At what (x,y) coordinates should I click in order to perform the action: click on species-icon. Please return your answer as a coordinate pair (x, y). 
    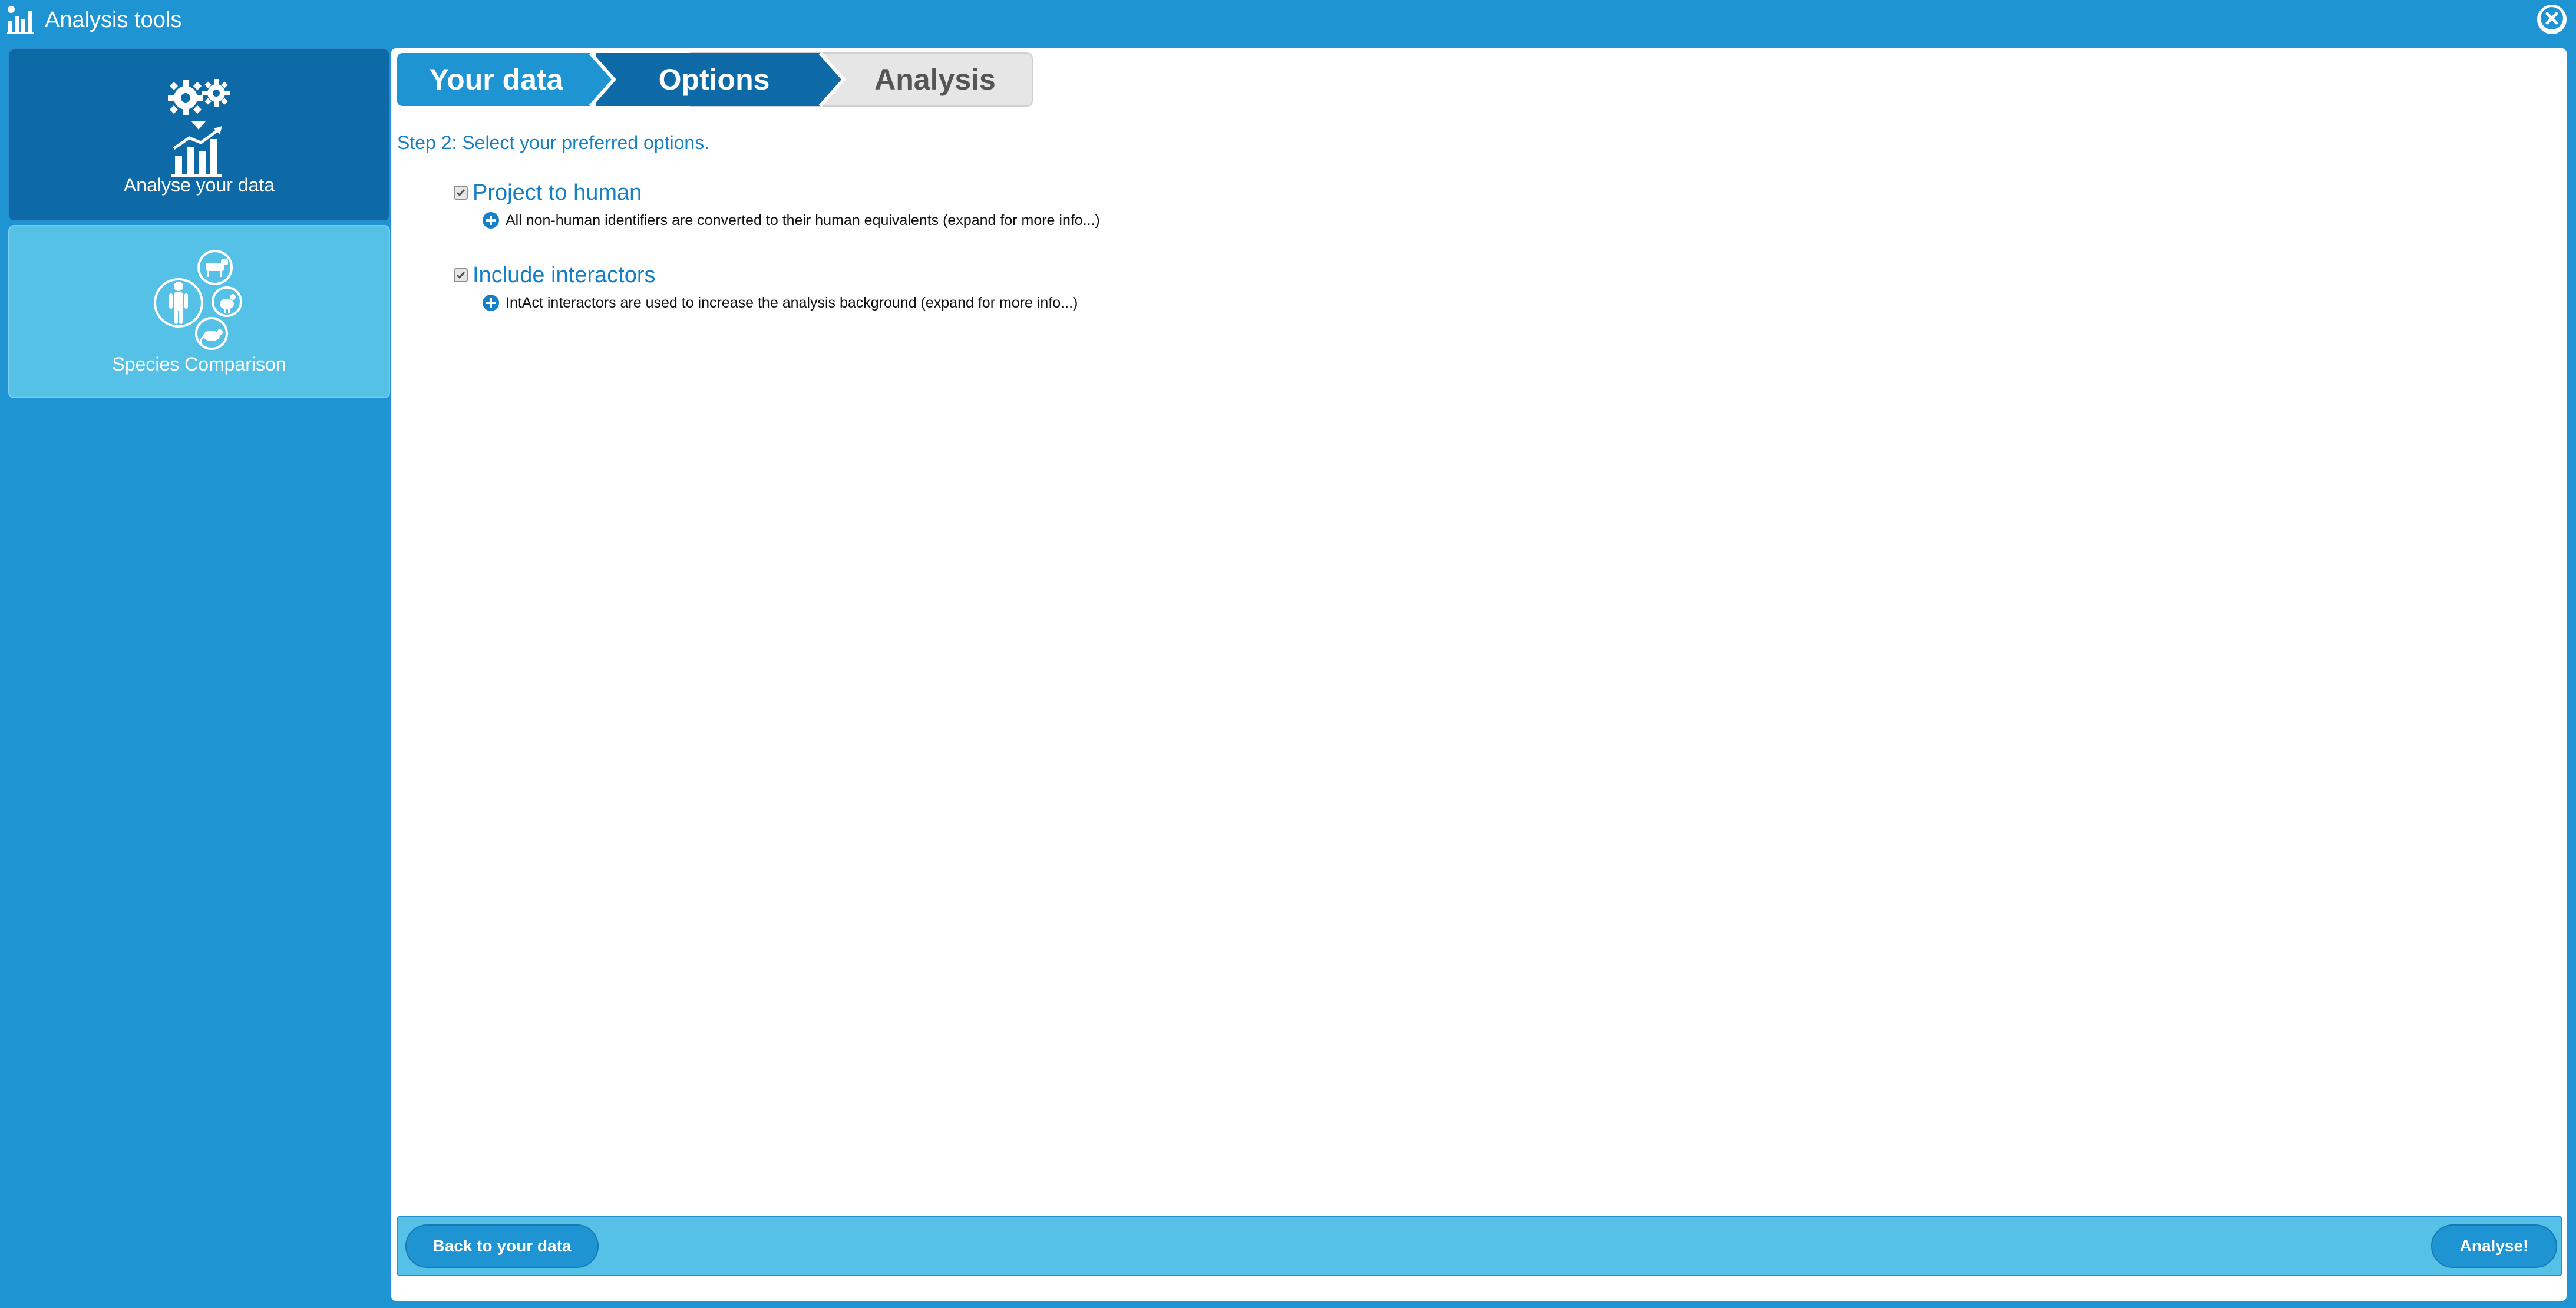
    Looking at the image, I should click on (199, 301).